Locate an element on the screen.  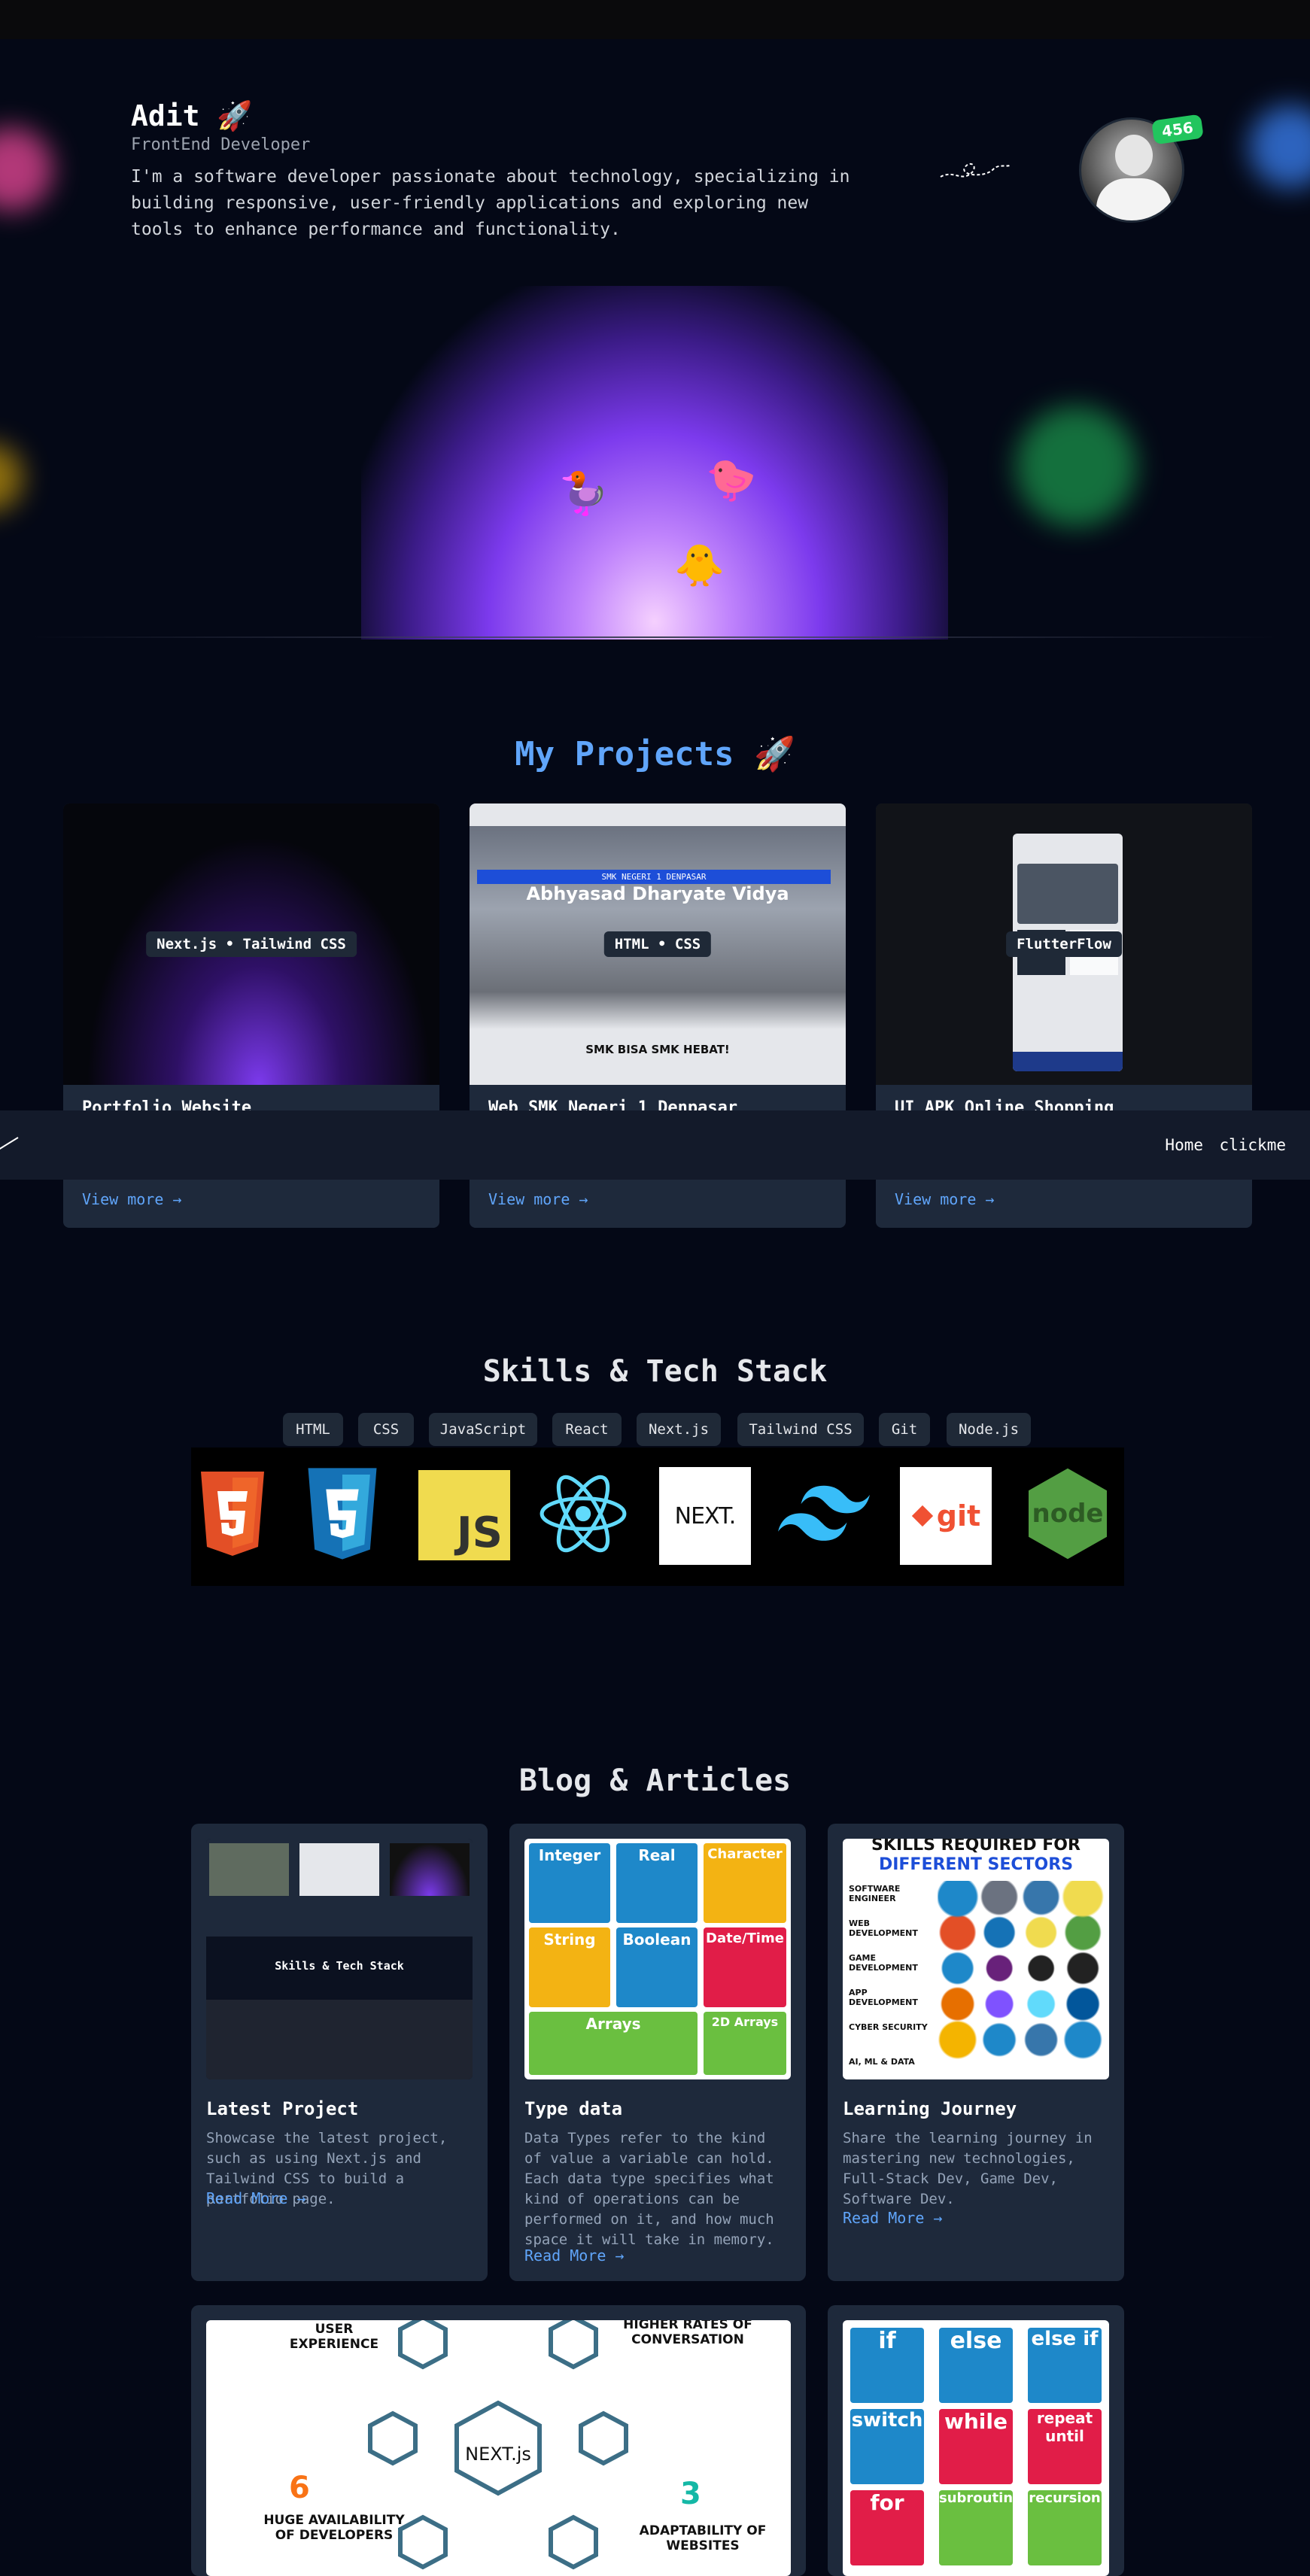
projects-title: My Projects 🚀 is located at coordinates (655, 754).